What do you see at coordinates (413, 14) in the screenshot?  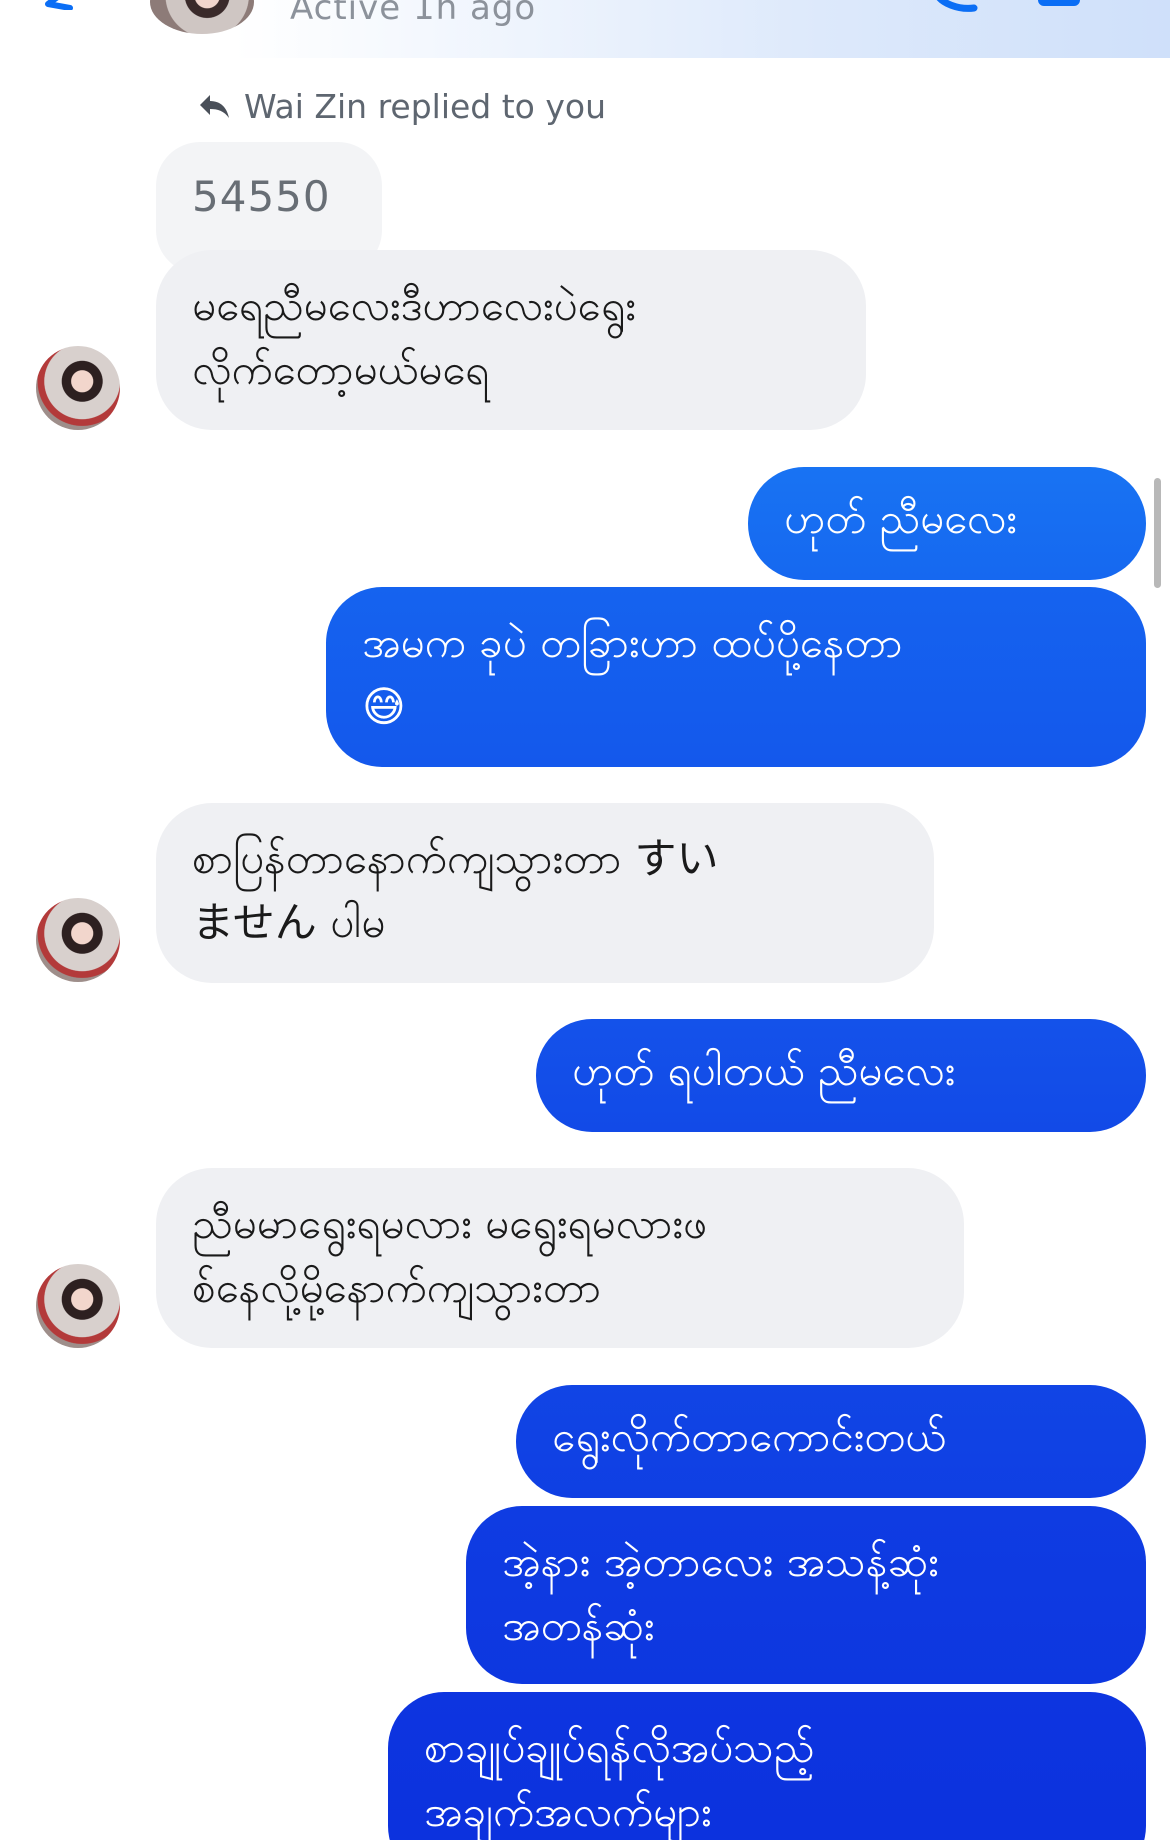 I see `active-status: Active 1h ago` at bounding box center [413, 14].